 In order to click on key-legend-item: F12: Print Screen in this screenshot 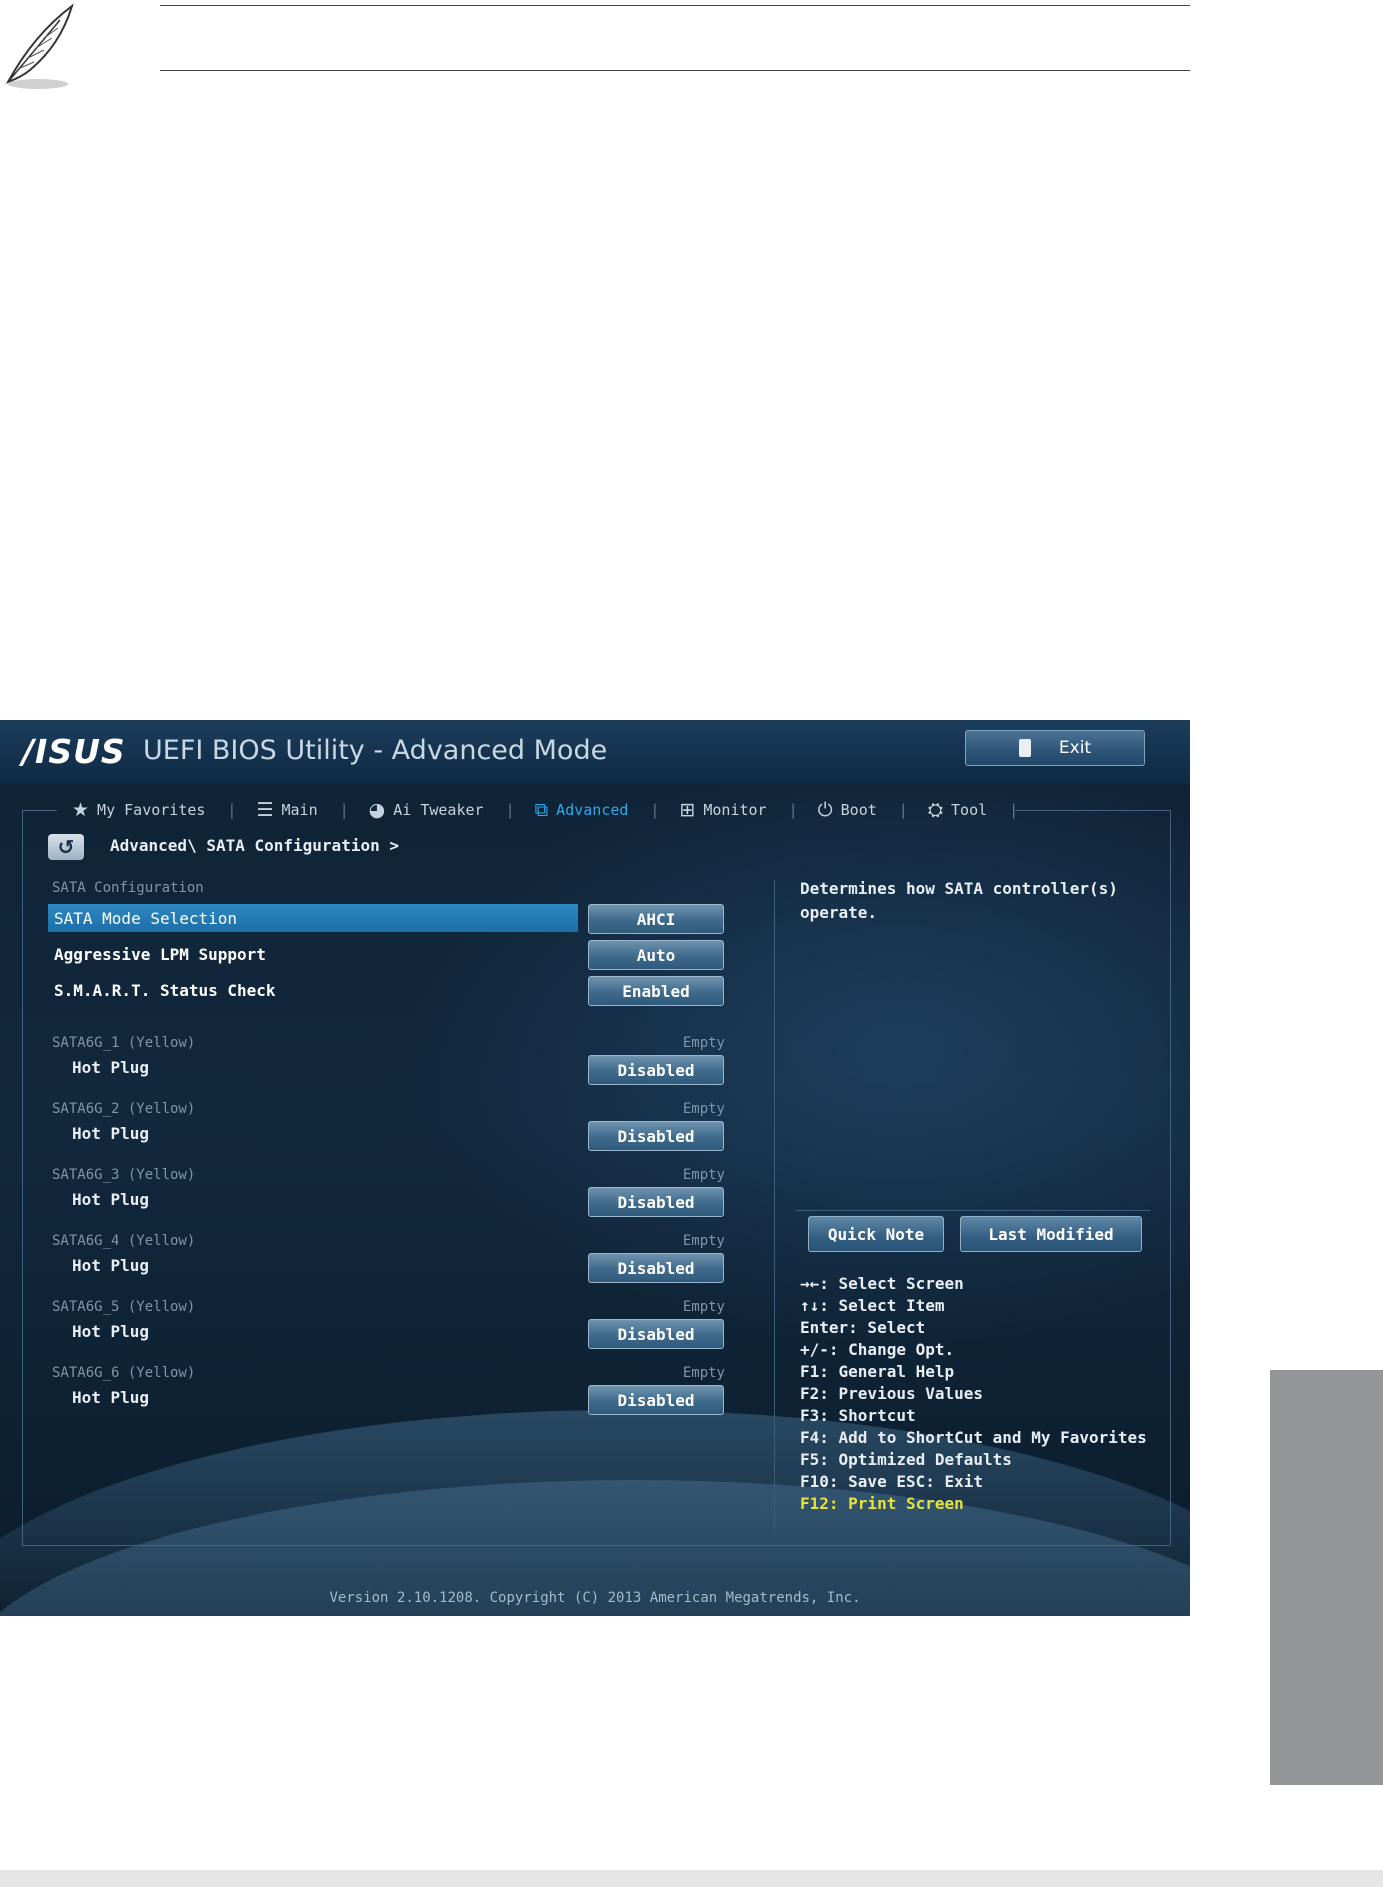, I will do `click(882, 1503)`.